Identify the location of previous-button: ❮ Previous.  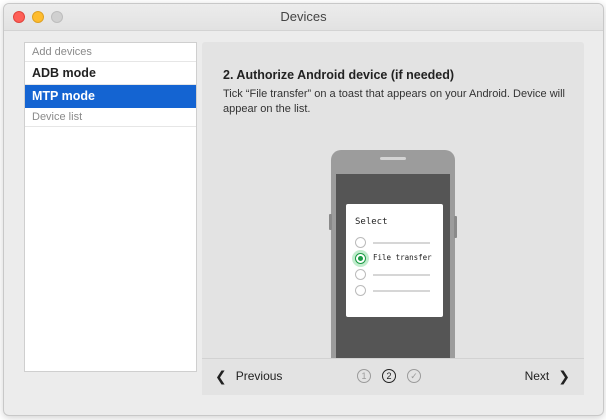
(248, 376).